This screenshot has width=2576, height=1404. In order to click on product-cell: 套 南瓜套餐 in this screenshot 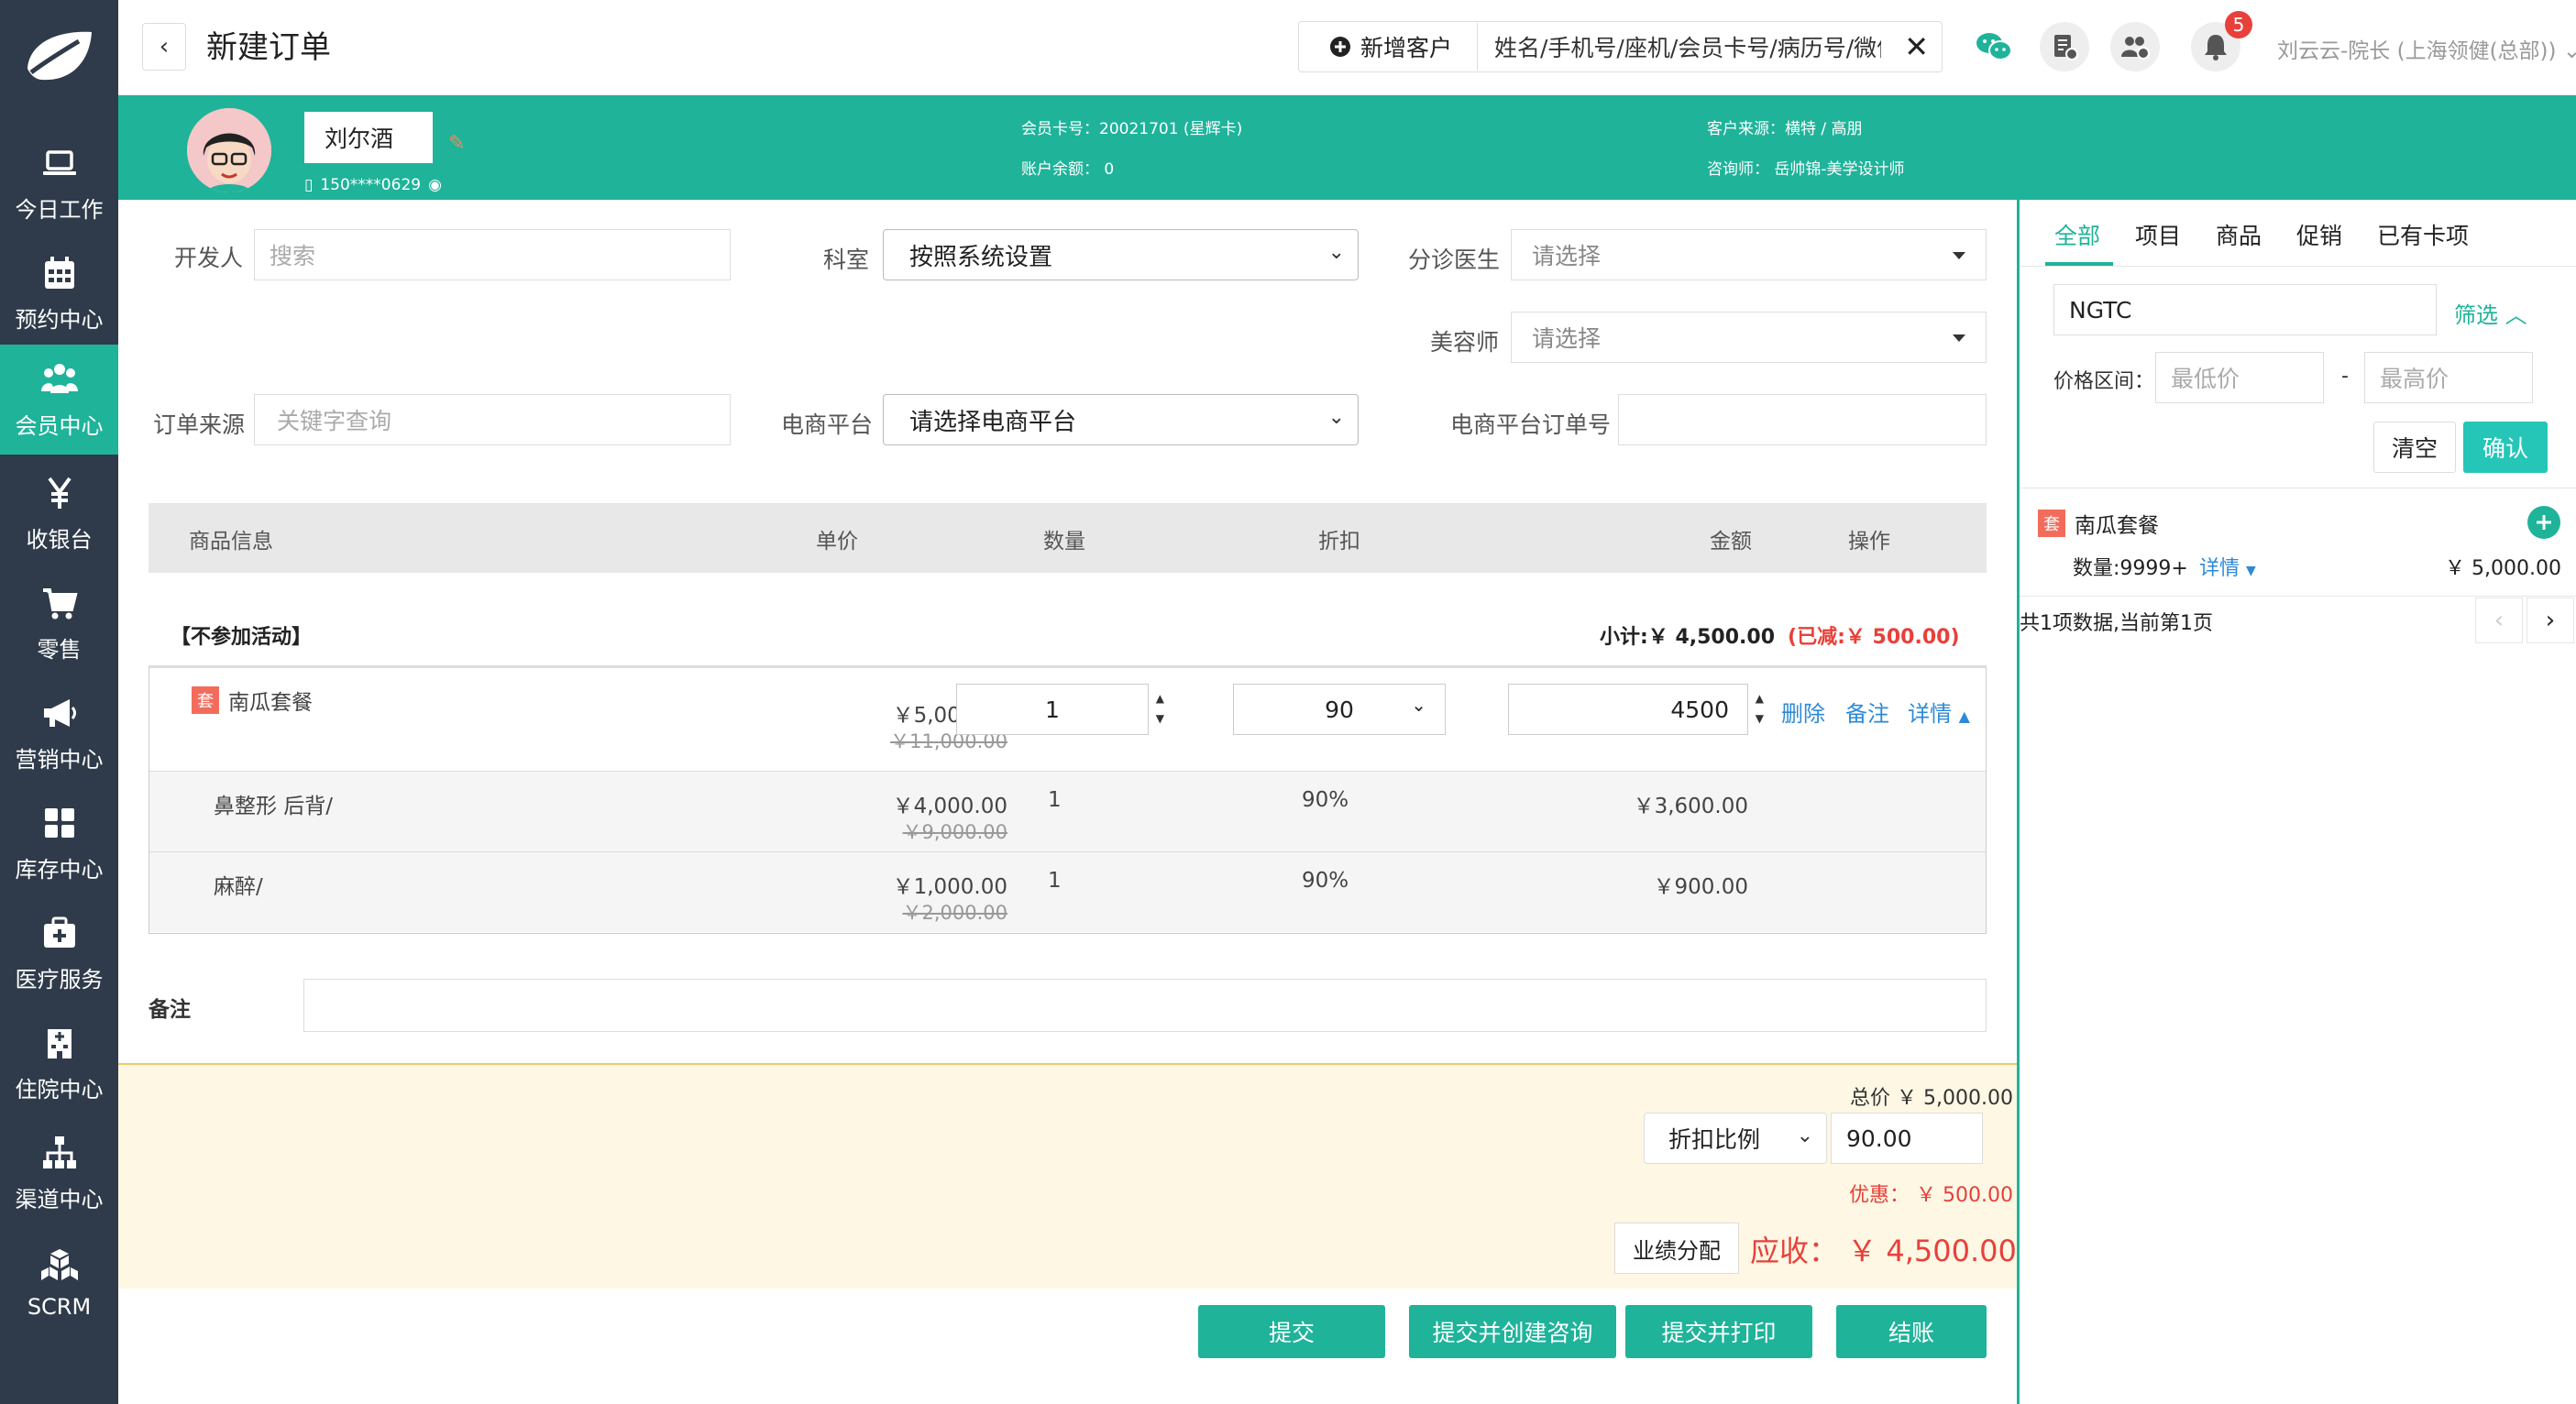, I will do `click(253, 701)`.